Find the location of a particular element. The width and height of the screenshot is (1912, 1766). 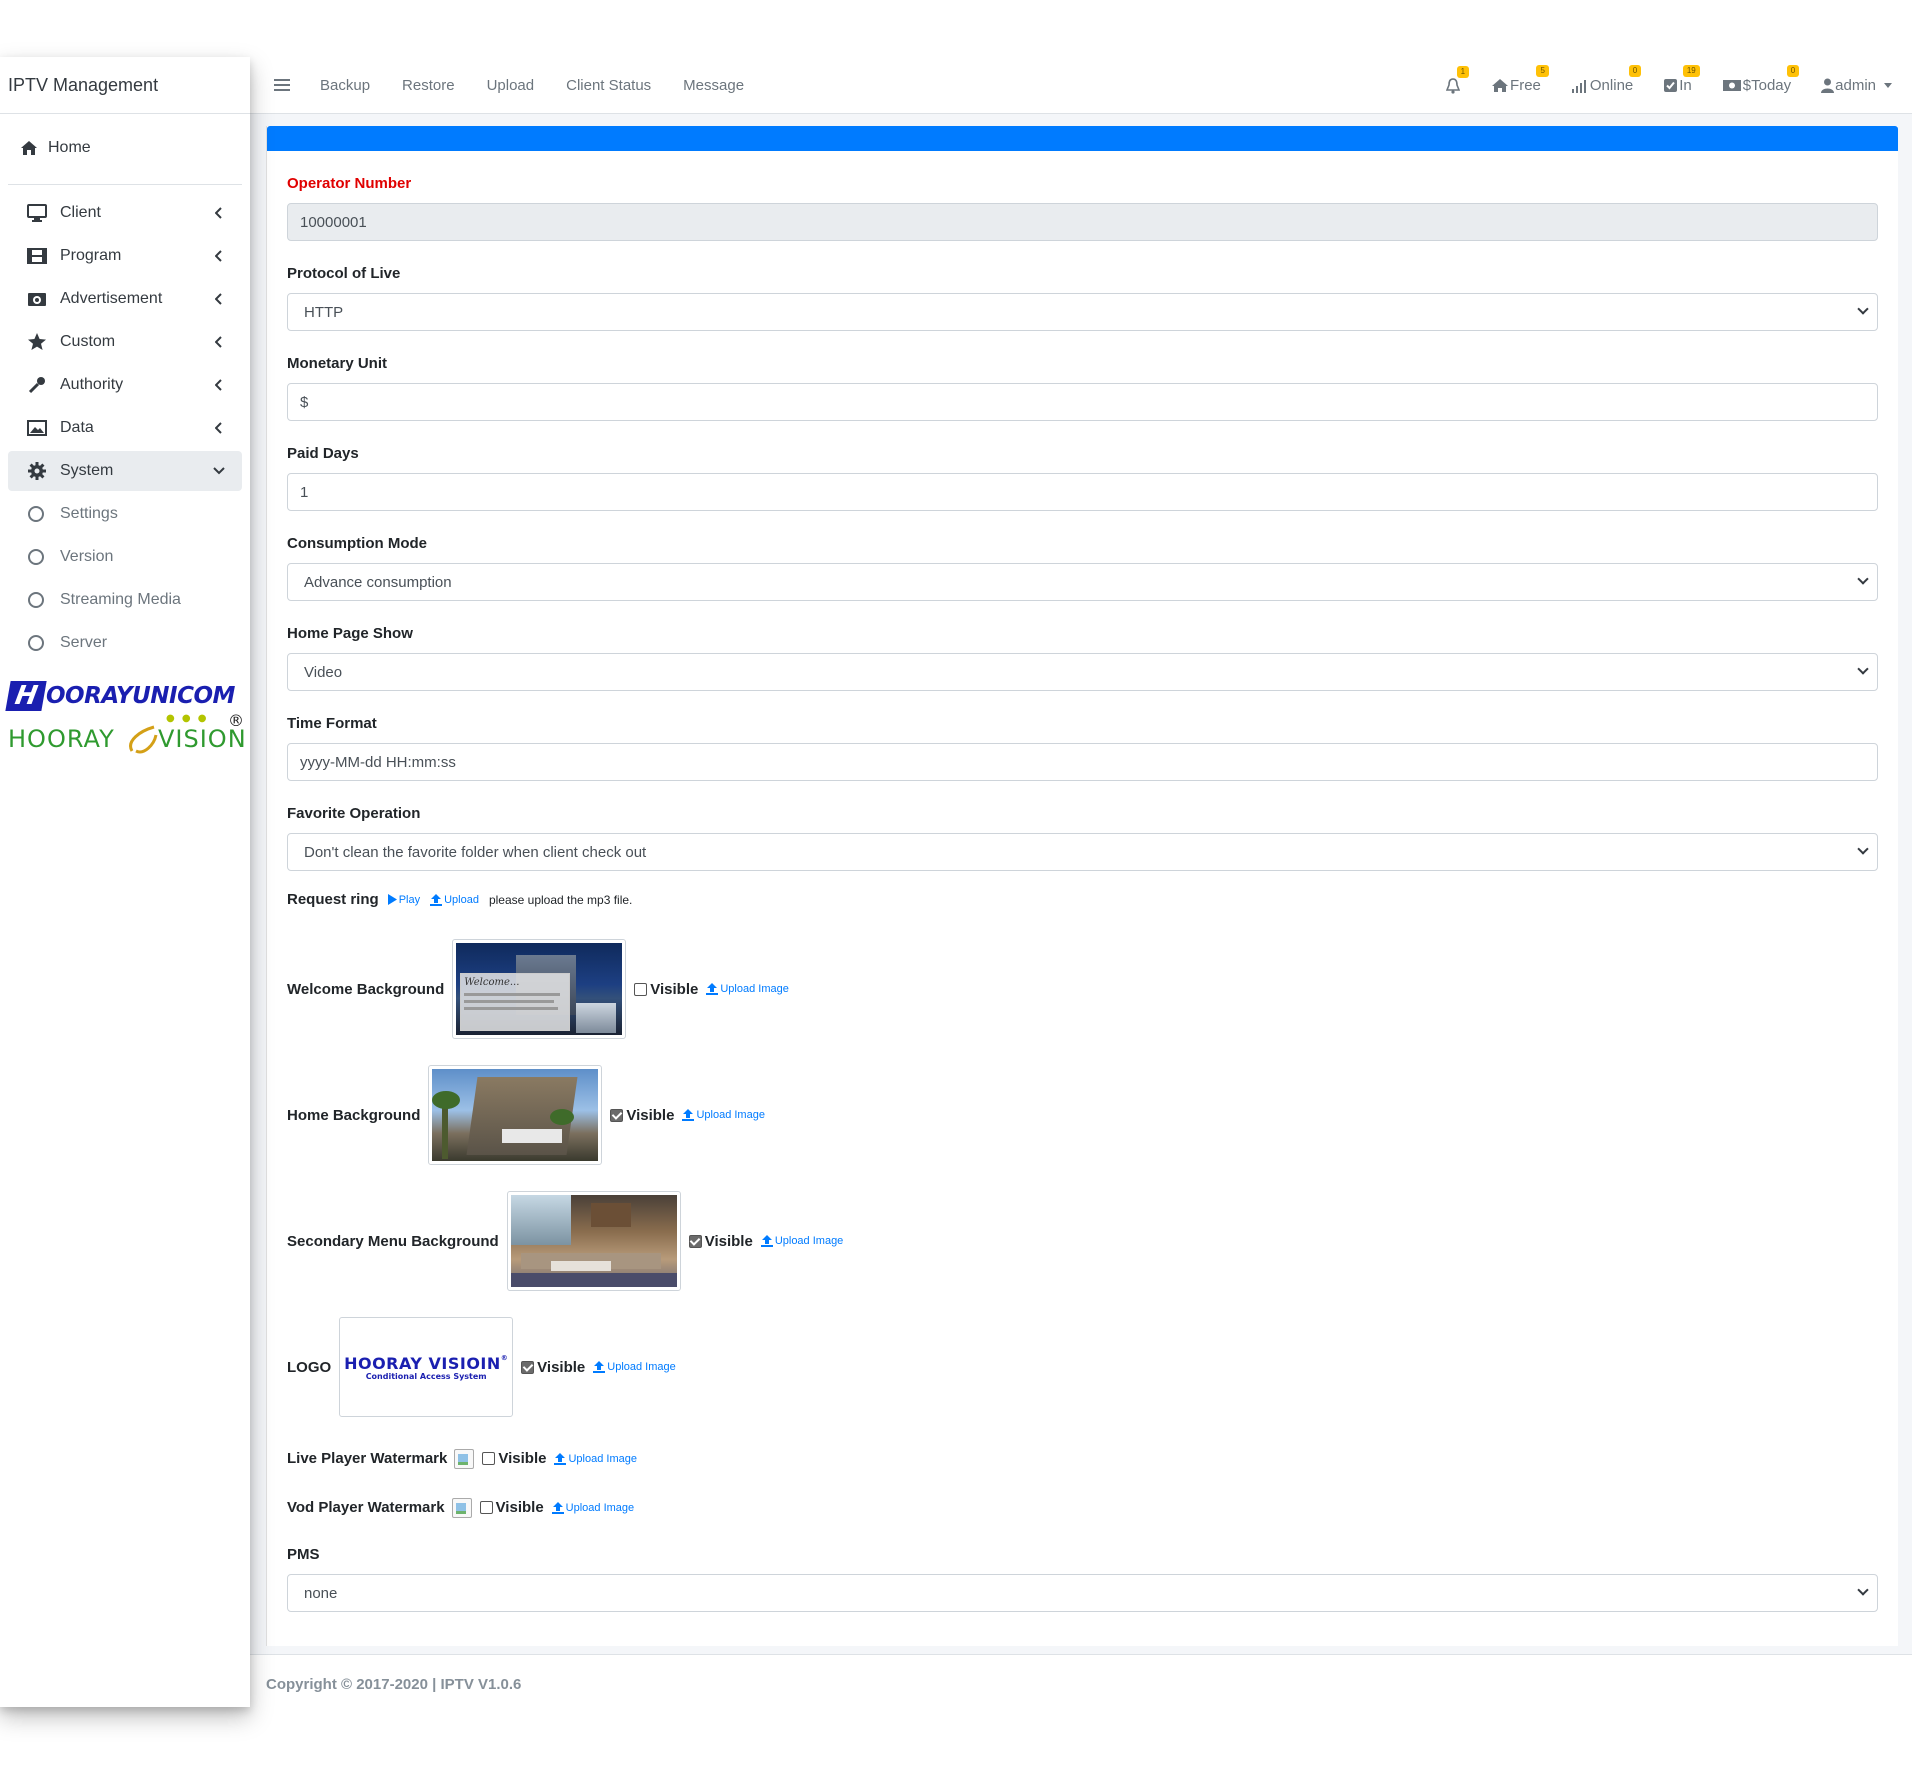

sidebar-item-client: Client is located at coordinates (125, 213).